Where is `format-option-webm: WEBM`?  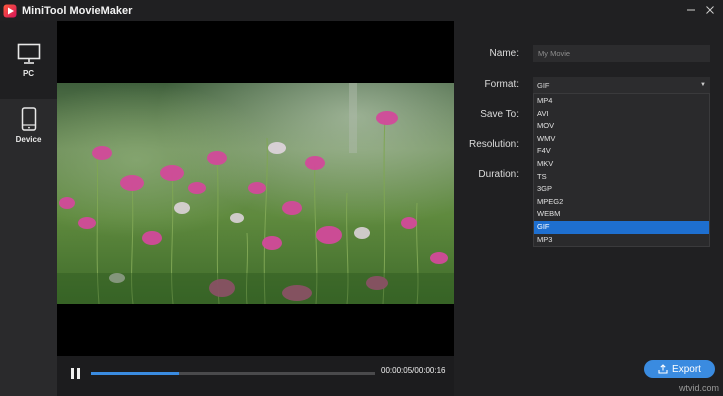 format-option-webm: WEBM is located at coordinates (621, 214).